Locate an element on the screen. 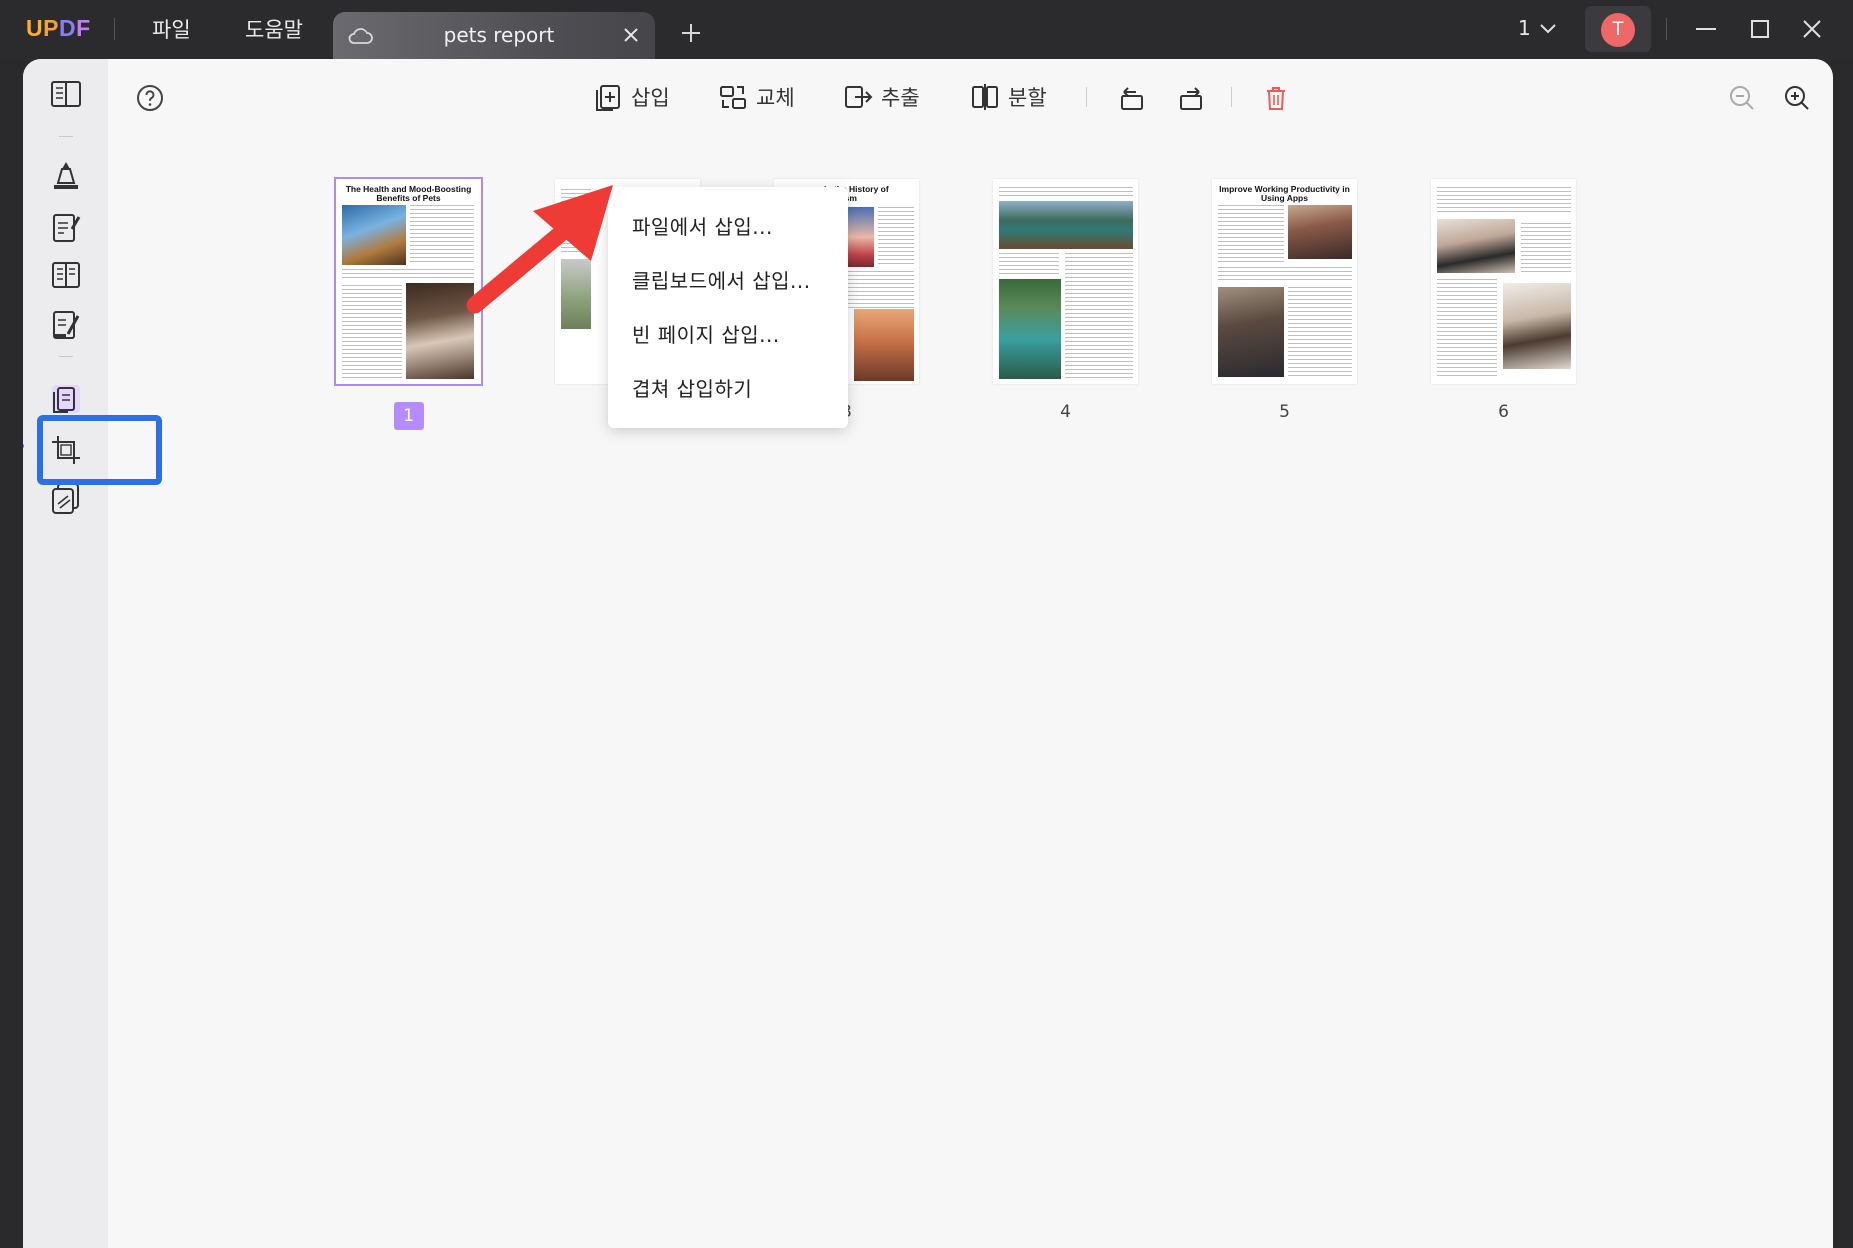 This screenshot has width=1853, height=1248. cloud-icon is located at coordinates (360, 36).